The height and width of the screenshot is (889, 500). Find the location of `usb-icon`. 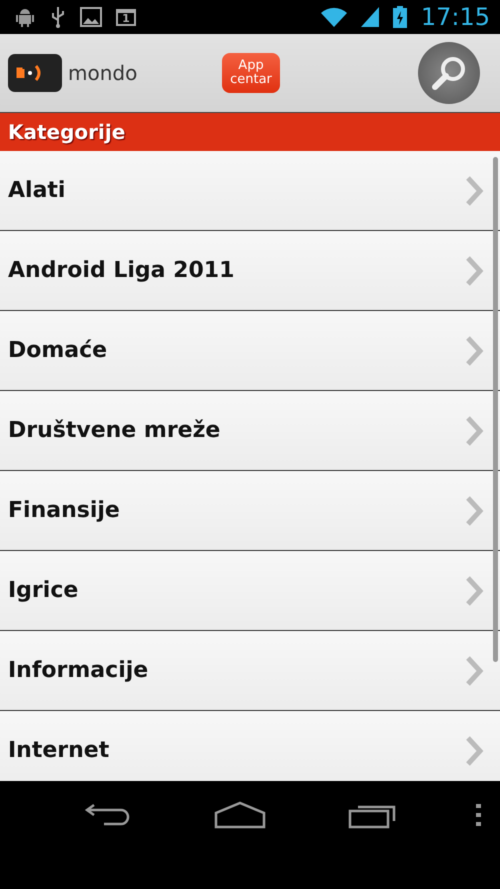

usb-icon is located at coordinates (58, 17).